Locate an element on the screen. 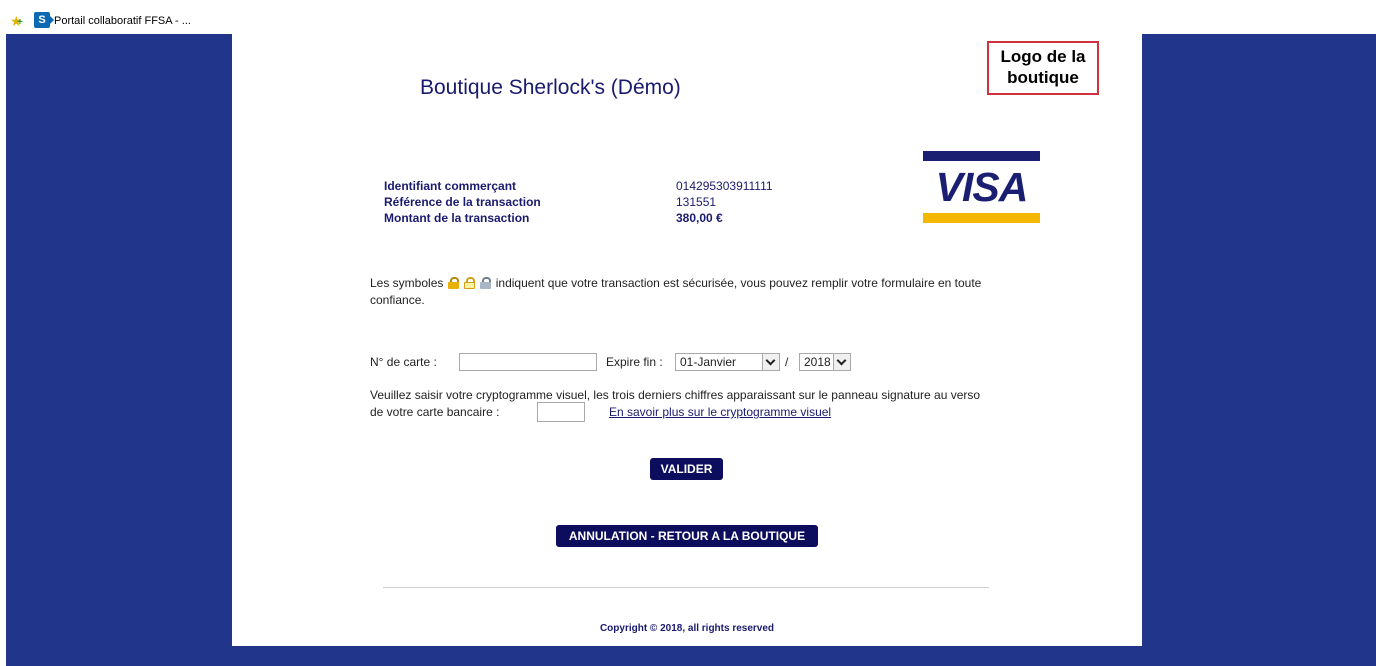  security-text-before: Les symboles is located at coordinates (407, 283).